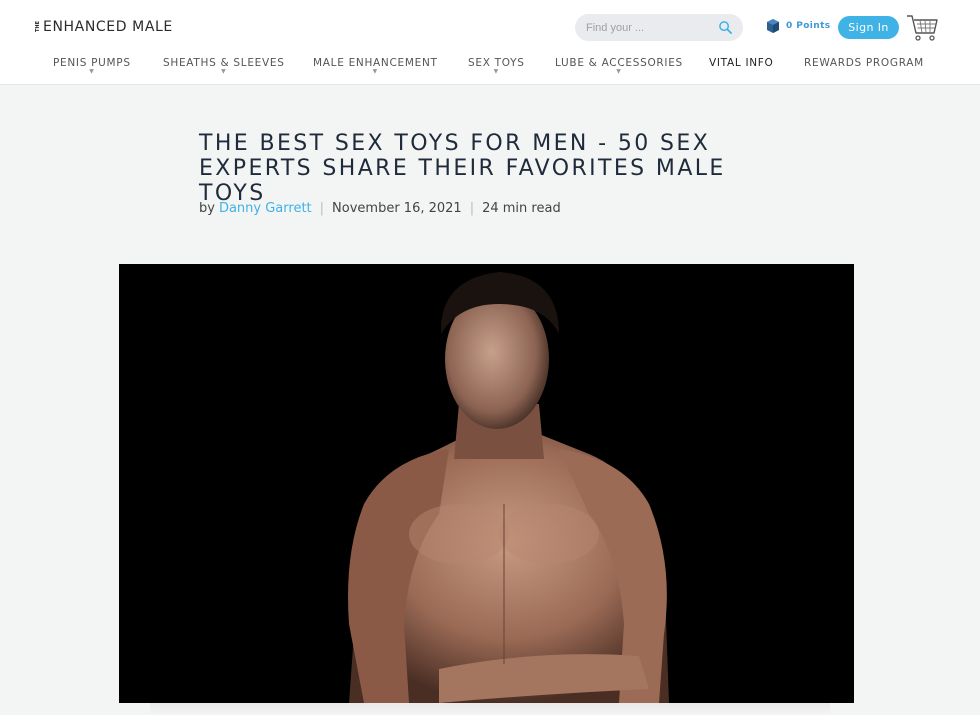 This screenshot has width=980, height=715. What do you see at coordinates (521, 208) in the screenshot?
I see `read-time: 24 min read` at bounding box center [521, 208].